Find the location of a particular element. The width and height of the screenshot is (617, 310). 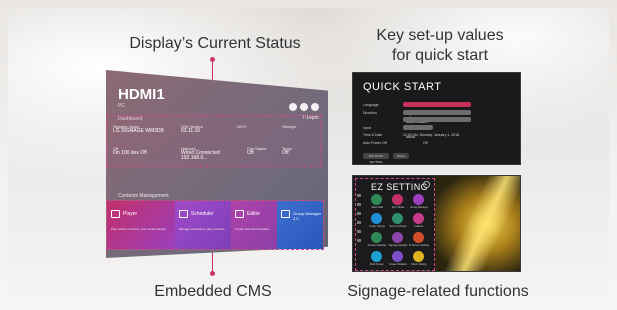

status-item: Fan Status Off is located at coordinates (257, 151).